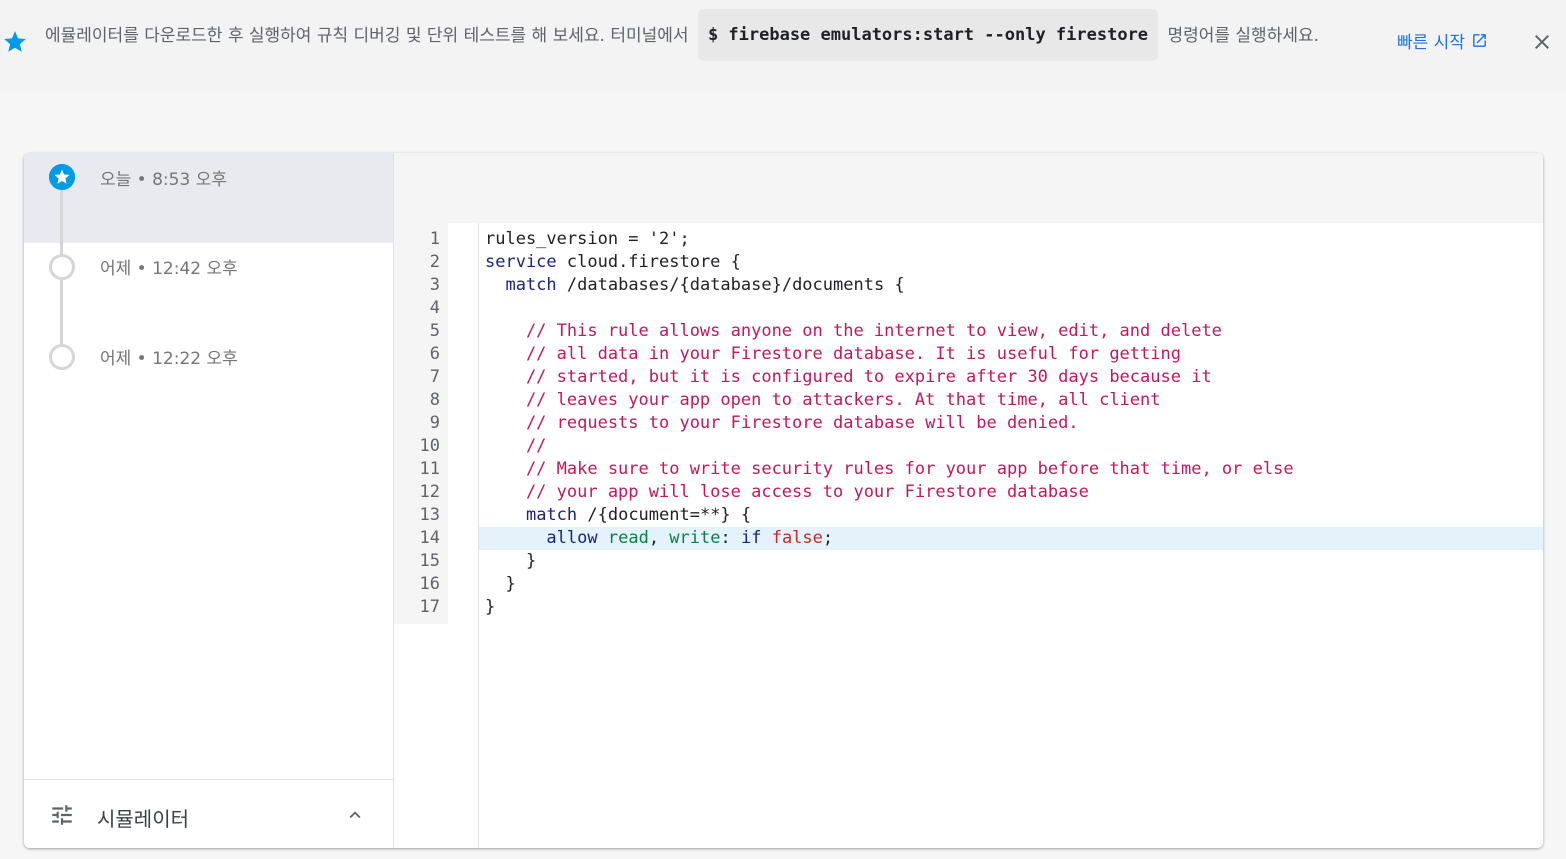  I want to click on code-token: /databases/{database}/documents {, so click(730, 285).